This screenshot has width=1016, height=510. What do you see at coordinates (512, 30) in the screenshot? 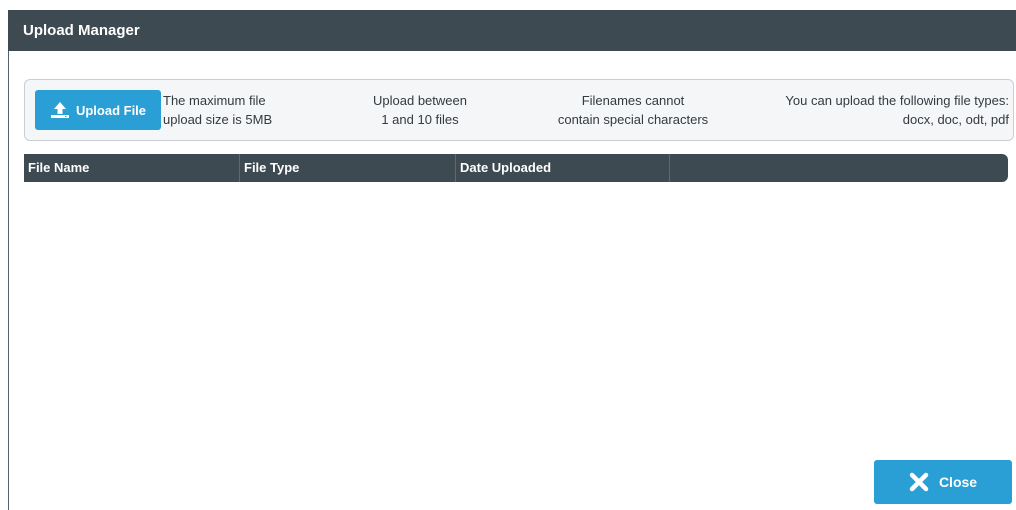
I see `dialog-title: Upload Manager` at bounding box center [512, 30].